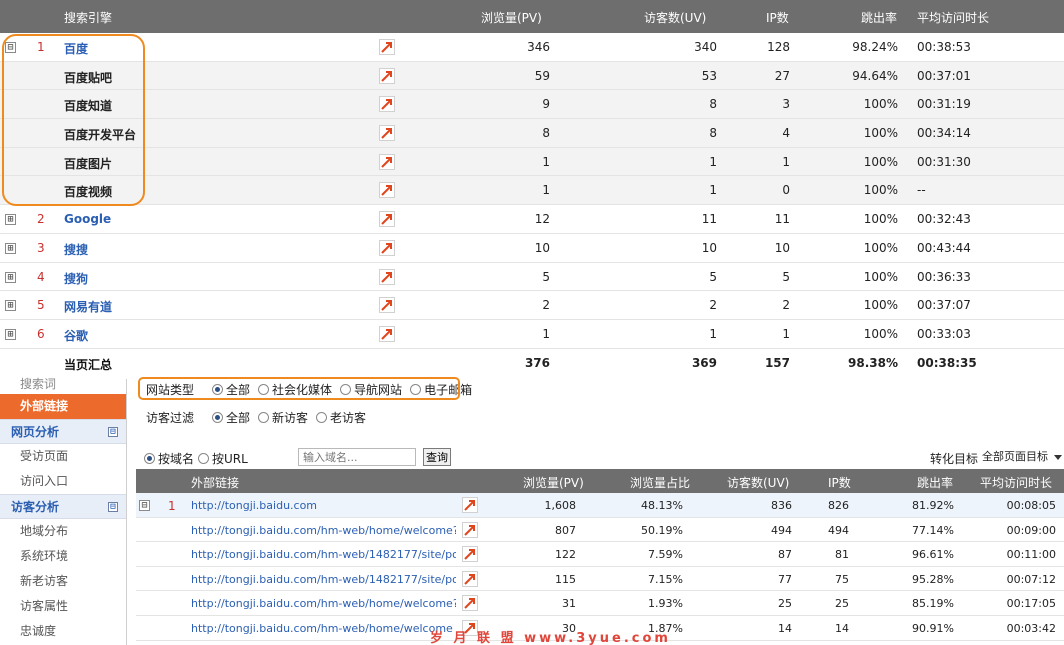 This screenshot has width=1064, height=645. I want to click on filter-option: 电子邮箱, so click(441, 389).